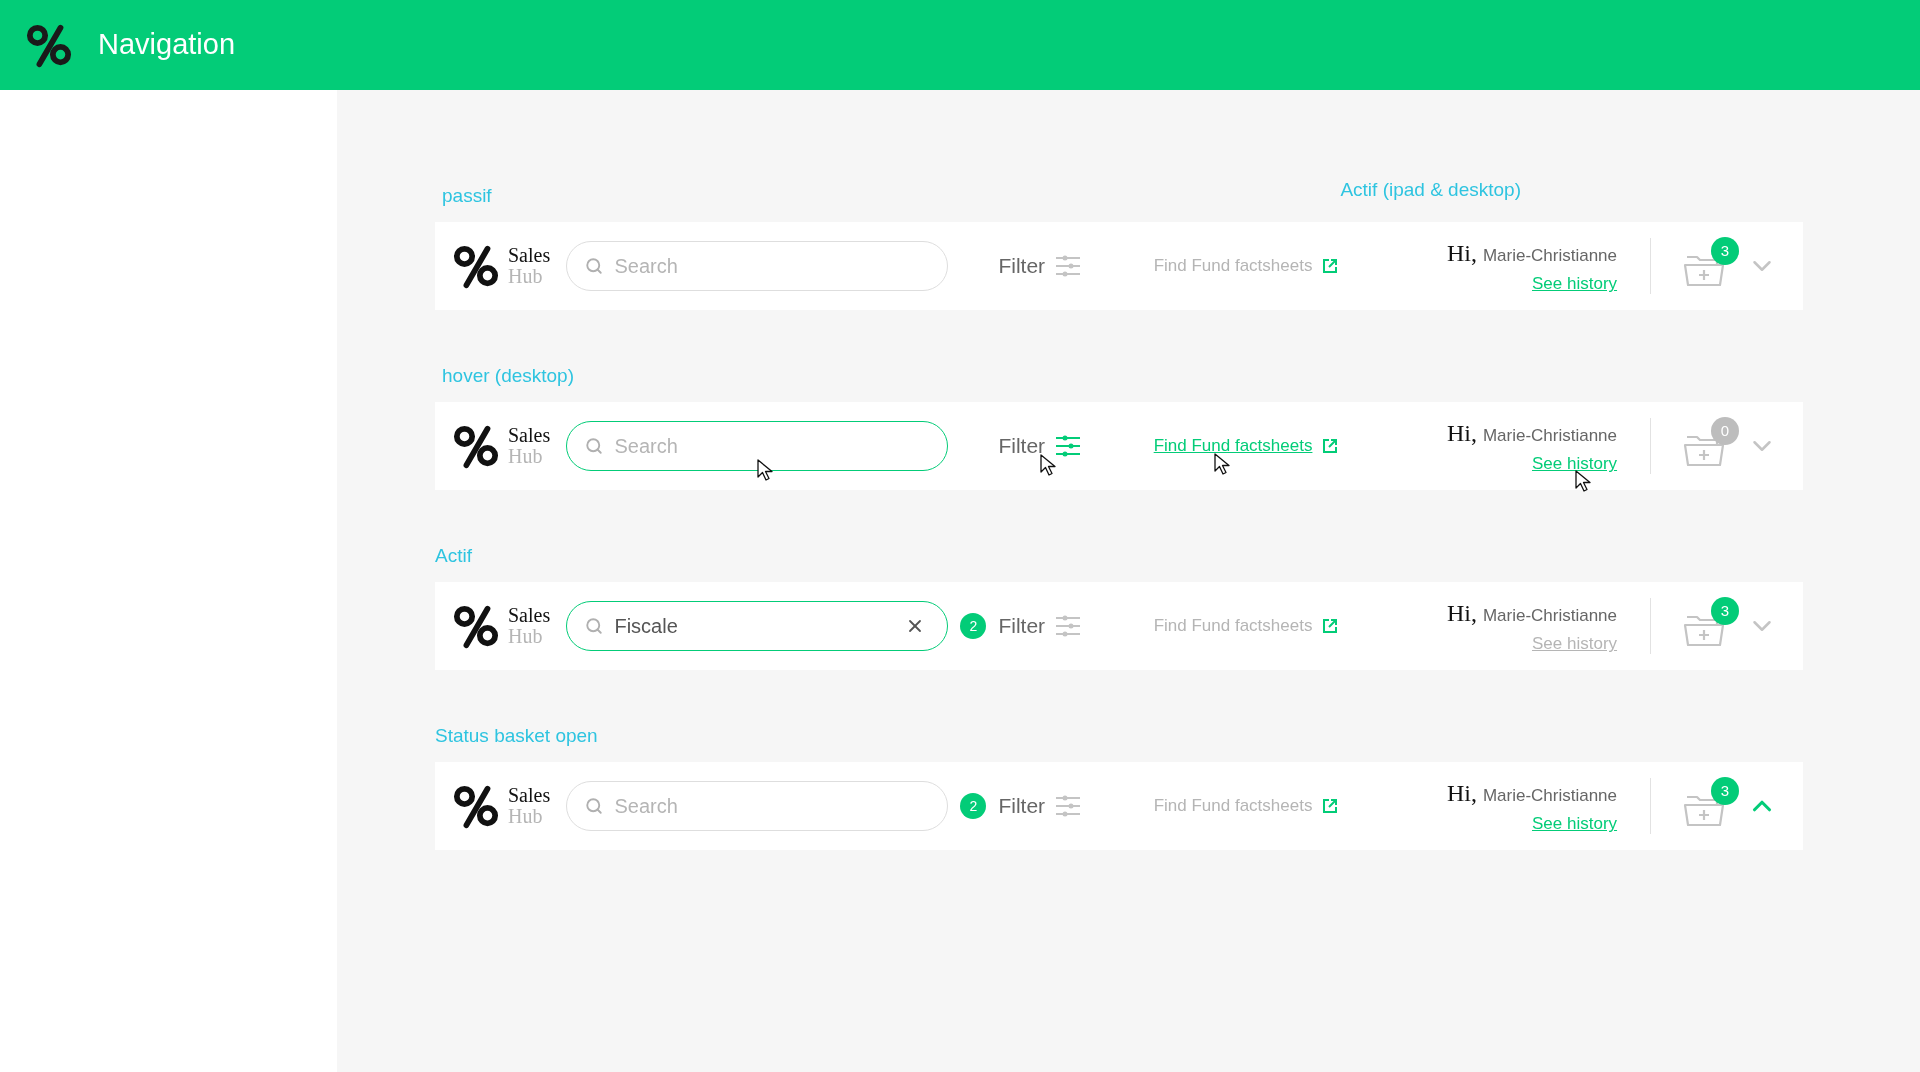 This screenshot has width=1920, height=1072. Describe the element at coordinates (508, 375) in the screenshot. I see `section-label: hover (desktop)` at that location.